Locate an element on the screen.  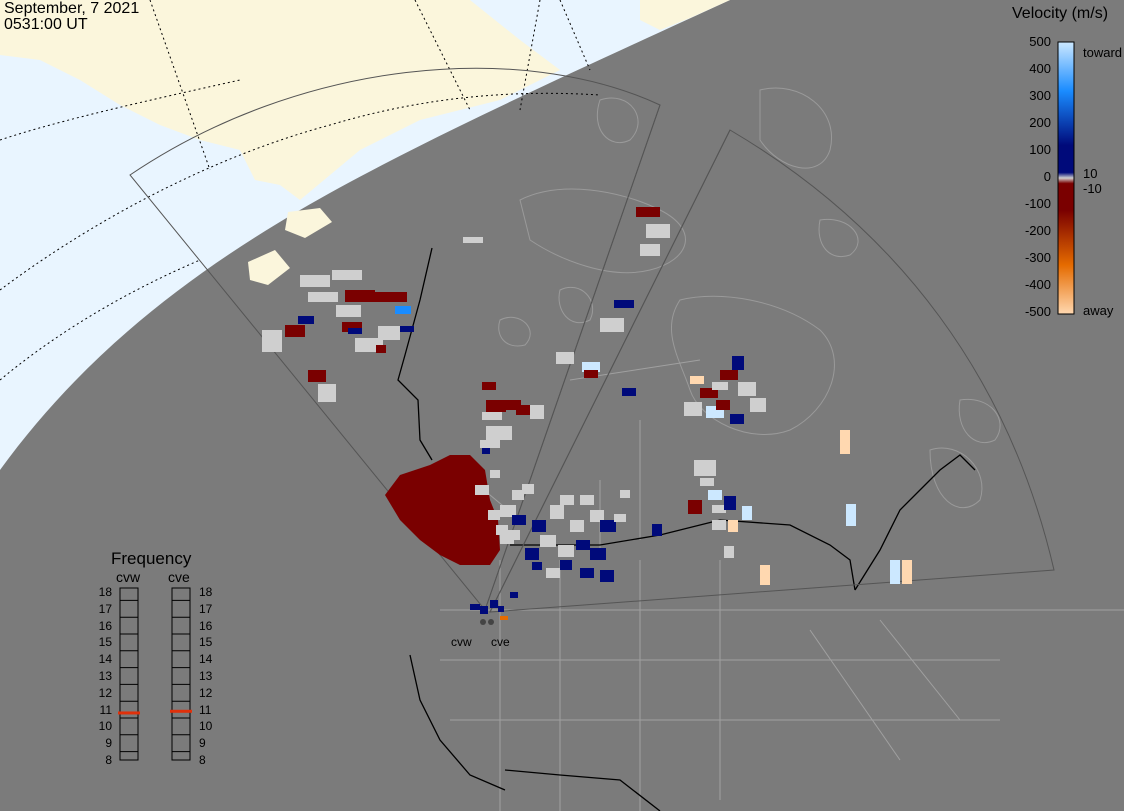
frequency-scale-label: 10 is located at coordinates (206, 726).